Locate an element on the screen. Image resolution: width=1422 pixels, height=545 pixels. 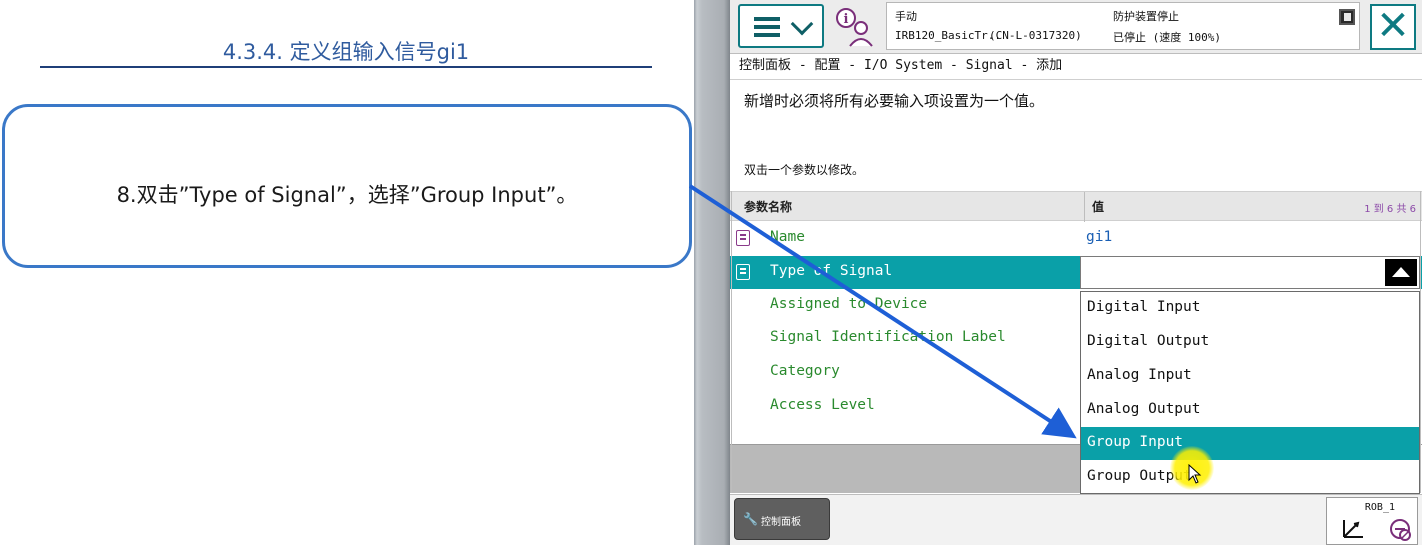
signal-type-select is located at coordinates (1250, 272).